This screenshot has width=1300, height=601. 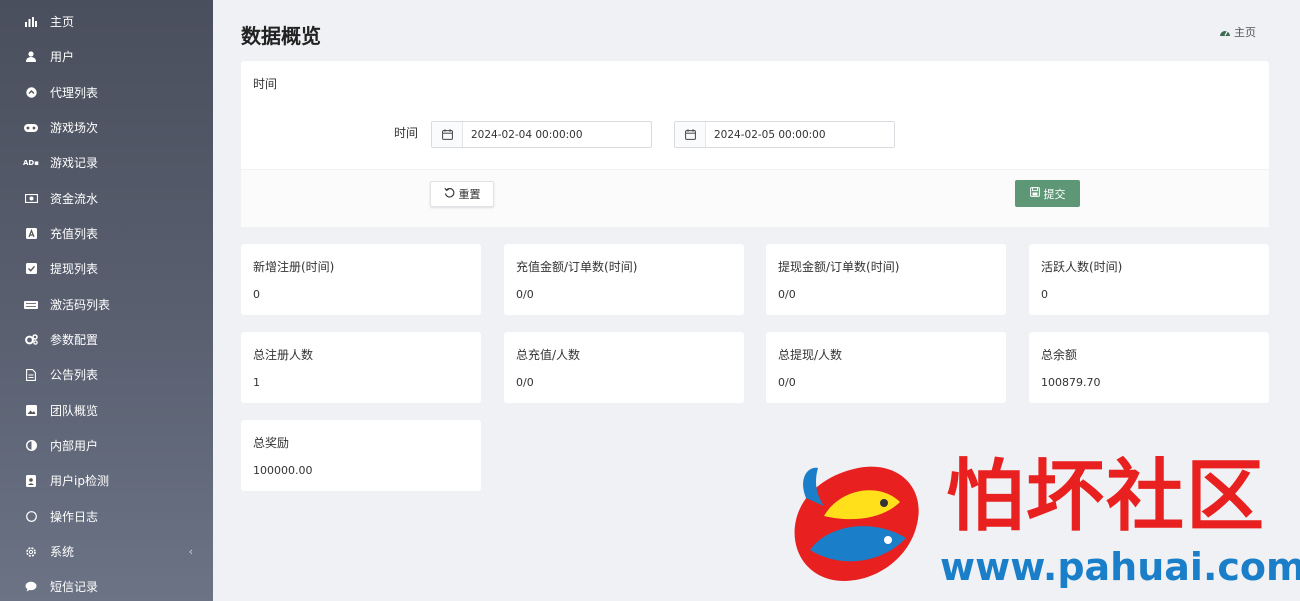 I want to click on keyboard-icon, so click(x=31, y=305).